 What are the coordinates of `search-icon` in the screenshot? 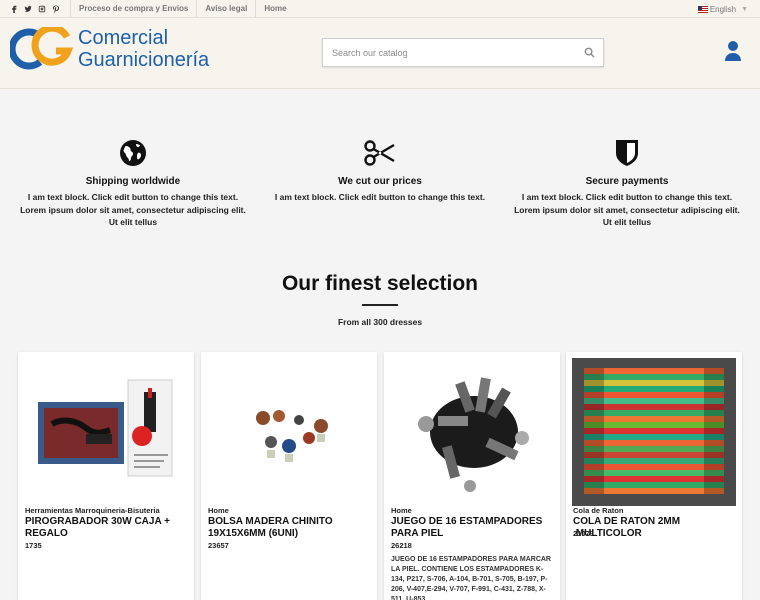 It's located at (589, 52).